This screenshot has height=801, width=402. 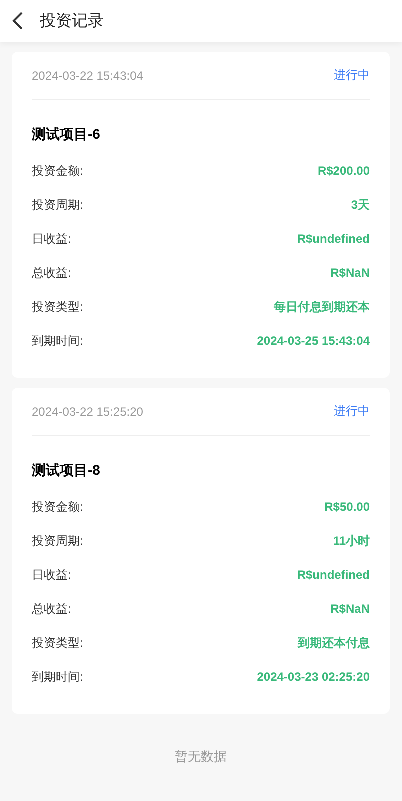 What do you see at coordinates (88, 75) in the screenshot?
I see `record-date: 2024-03-22 15:43:04` at bounding box center [88, 75].